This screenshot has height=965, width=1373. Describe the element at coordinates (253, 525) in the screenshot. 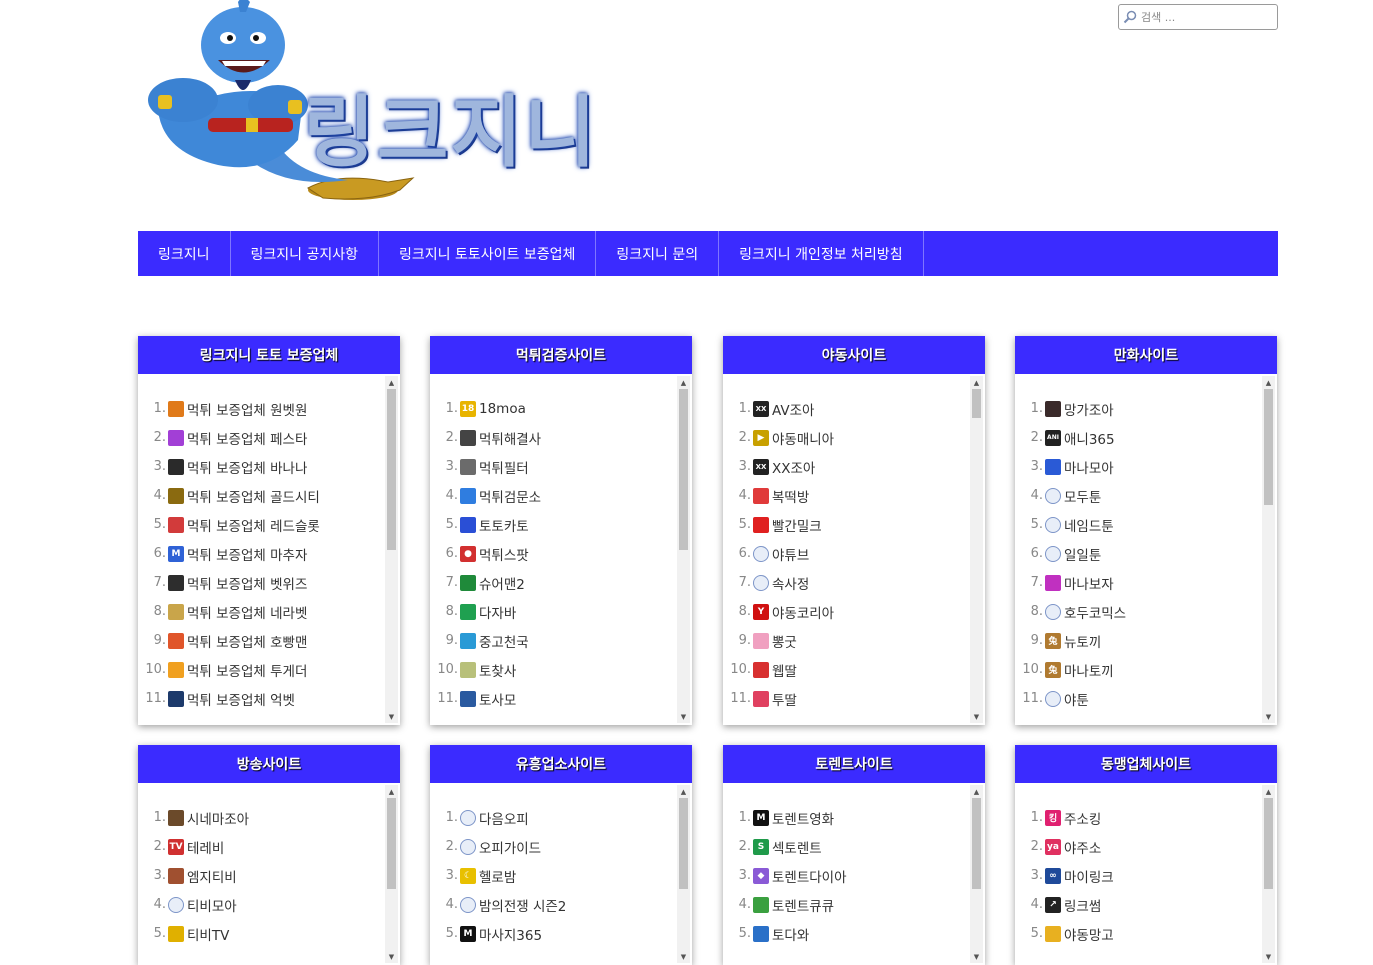

I see `item-link: 먹튀 보증업체 레드슬롯` at that location.